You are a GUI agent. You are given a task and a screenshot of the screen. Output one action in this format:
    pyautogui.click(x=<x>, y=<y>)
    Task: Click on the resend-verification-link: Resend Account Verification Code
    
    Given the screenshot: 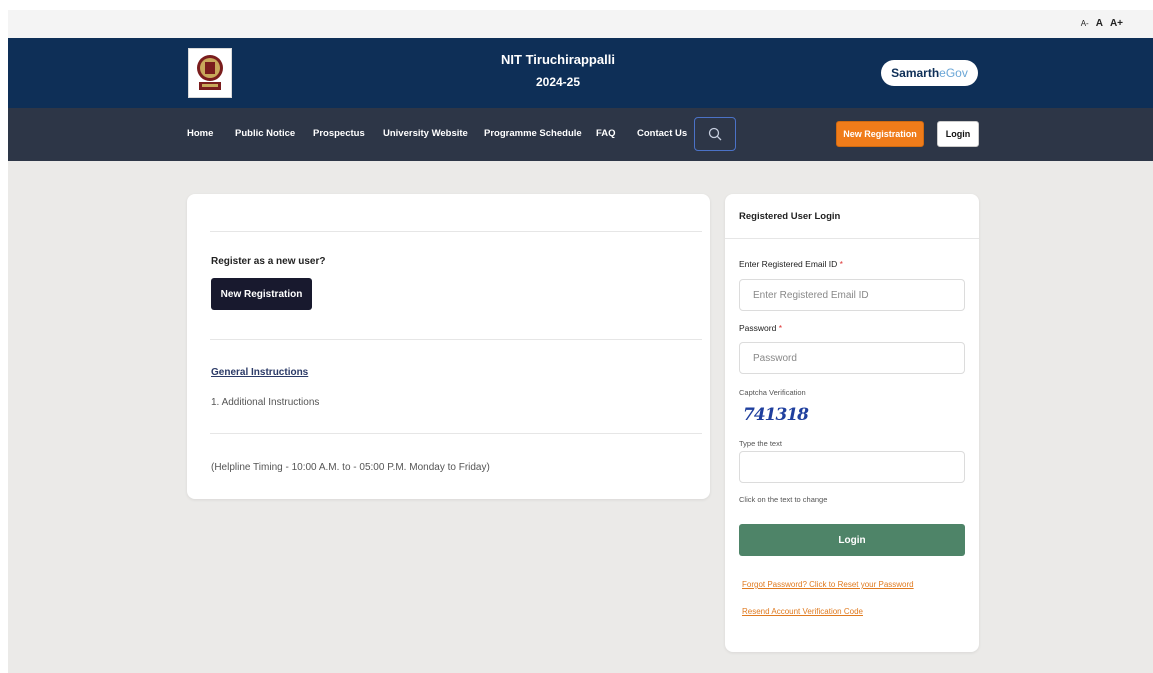 What is the action you would take?
    pyautogui.click(x=802, y=611)
    